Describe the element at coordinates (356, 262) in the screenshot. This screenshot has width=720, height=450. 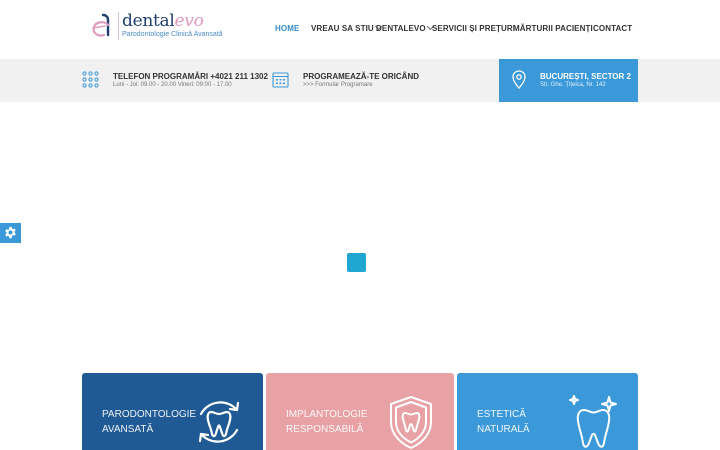
I see `page-loader` at that location.